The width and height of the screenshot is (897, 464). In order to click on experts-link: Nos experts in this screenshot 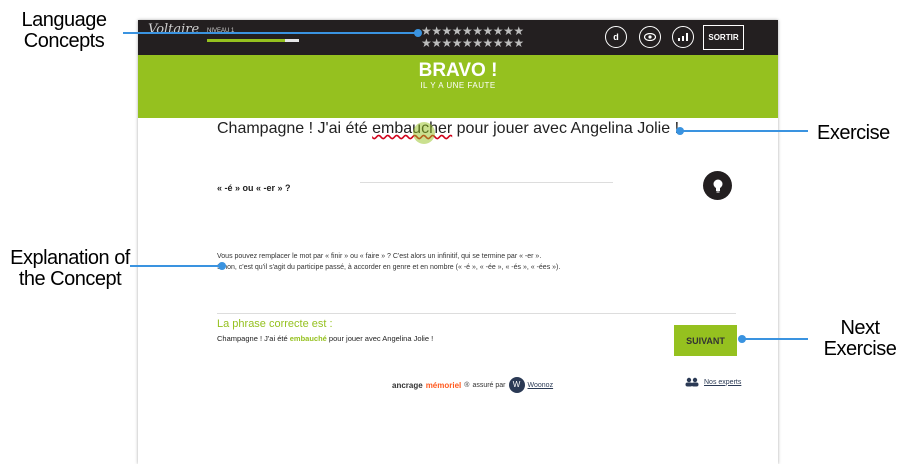, I will do `click(722, 382)`.